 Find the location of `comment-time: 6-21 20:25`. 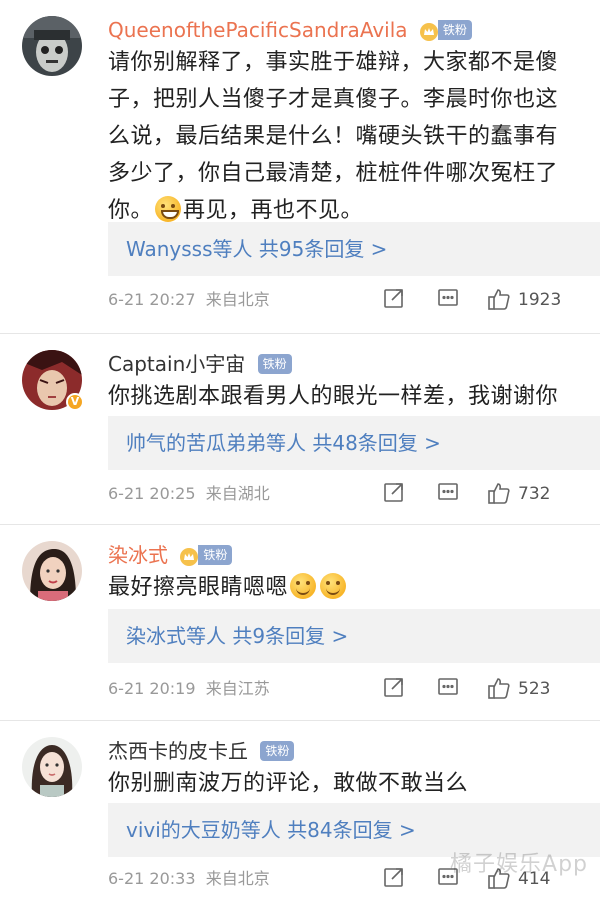

comment-time: 6-21 20:25 is located at coordinates (152, 493).